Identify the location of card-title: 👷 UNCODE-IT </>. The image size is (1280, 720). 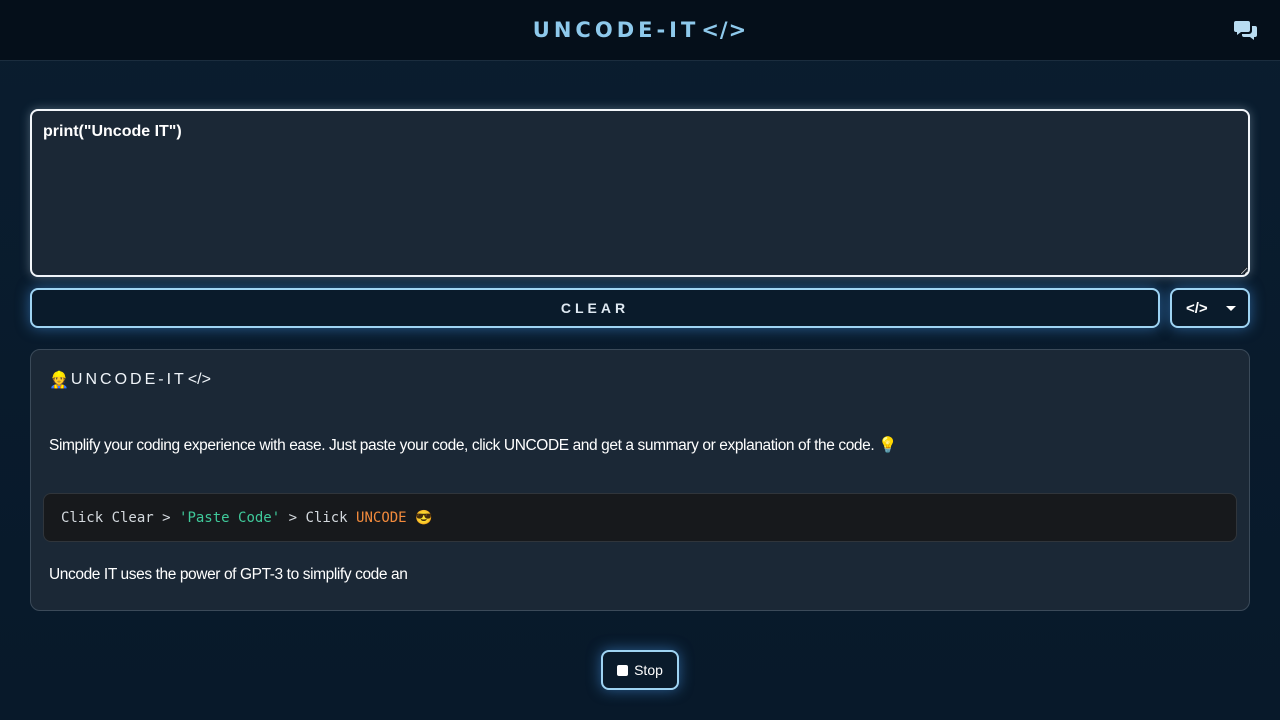
(130, 380).